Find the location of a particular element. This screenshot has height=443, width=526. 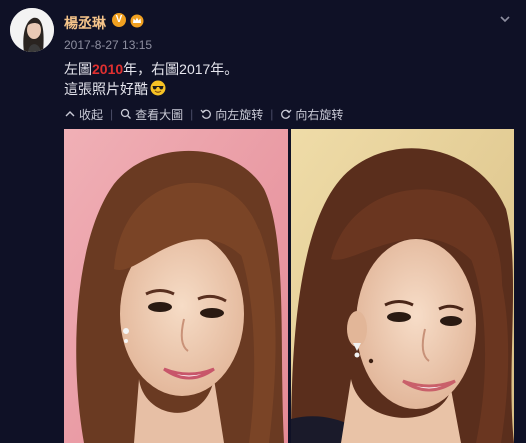

search-icon is located at coordinates (126, 113).